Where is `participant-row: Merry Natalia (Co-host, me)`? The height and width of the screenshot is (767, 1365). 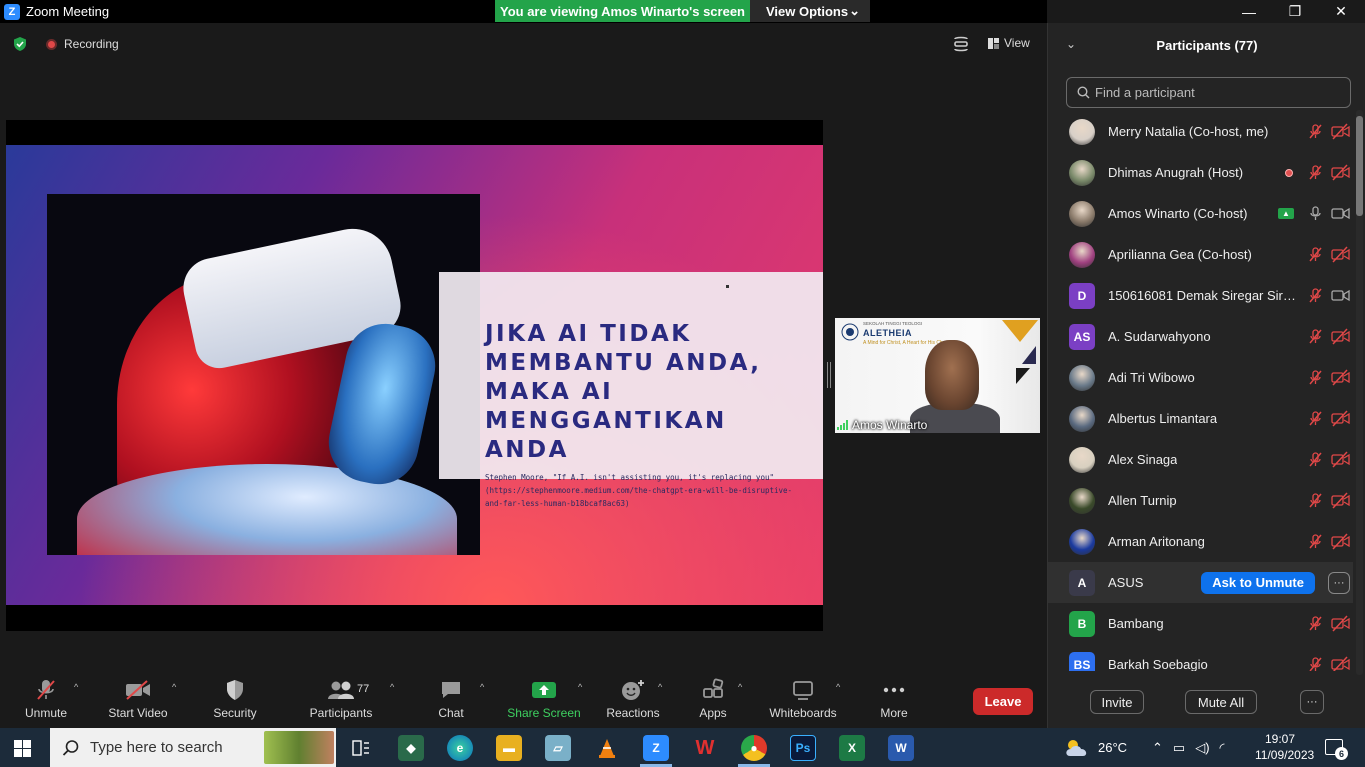 participant-row: Merry Natalia (Co-host, me) is located at coordinates (1200, 131).